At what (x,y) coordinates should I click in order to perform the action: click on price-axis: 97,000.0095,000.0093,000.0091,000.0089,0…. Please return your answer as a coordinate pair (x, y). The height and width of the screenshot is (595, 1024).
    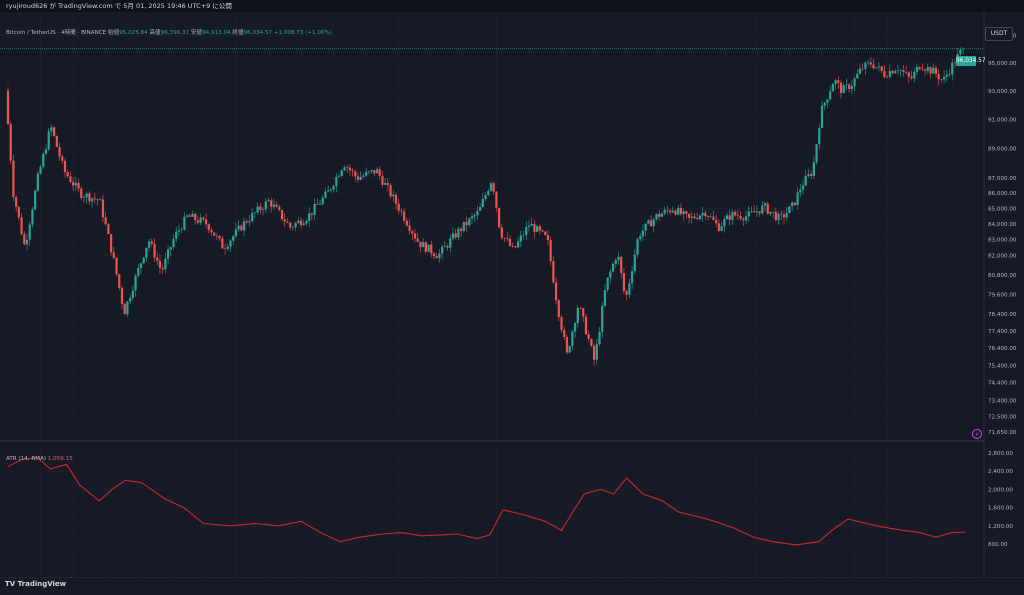
    Looking at the image, I should click on (1002, 235).